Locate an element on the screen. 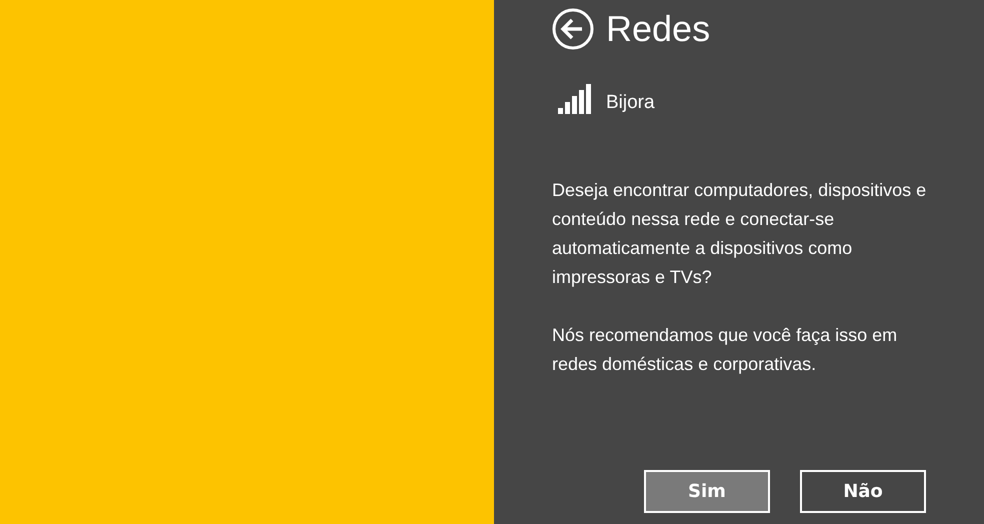  message-text: Deseja encontrar computadores, dispositivos e conteúdo nessa rede e conectar-se automaticamente a dispositivos como impressoras e TVs? is located at coordinates (740, 234).